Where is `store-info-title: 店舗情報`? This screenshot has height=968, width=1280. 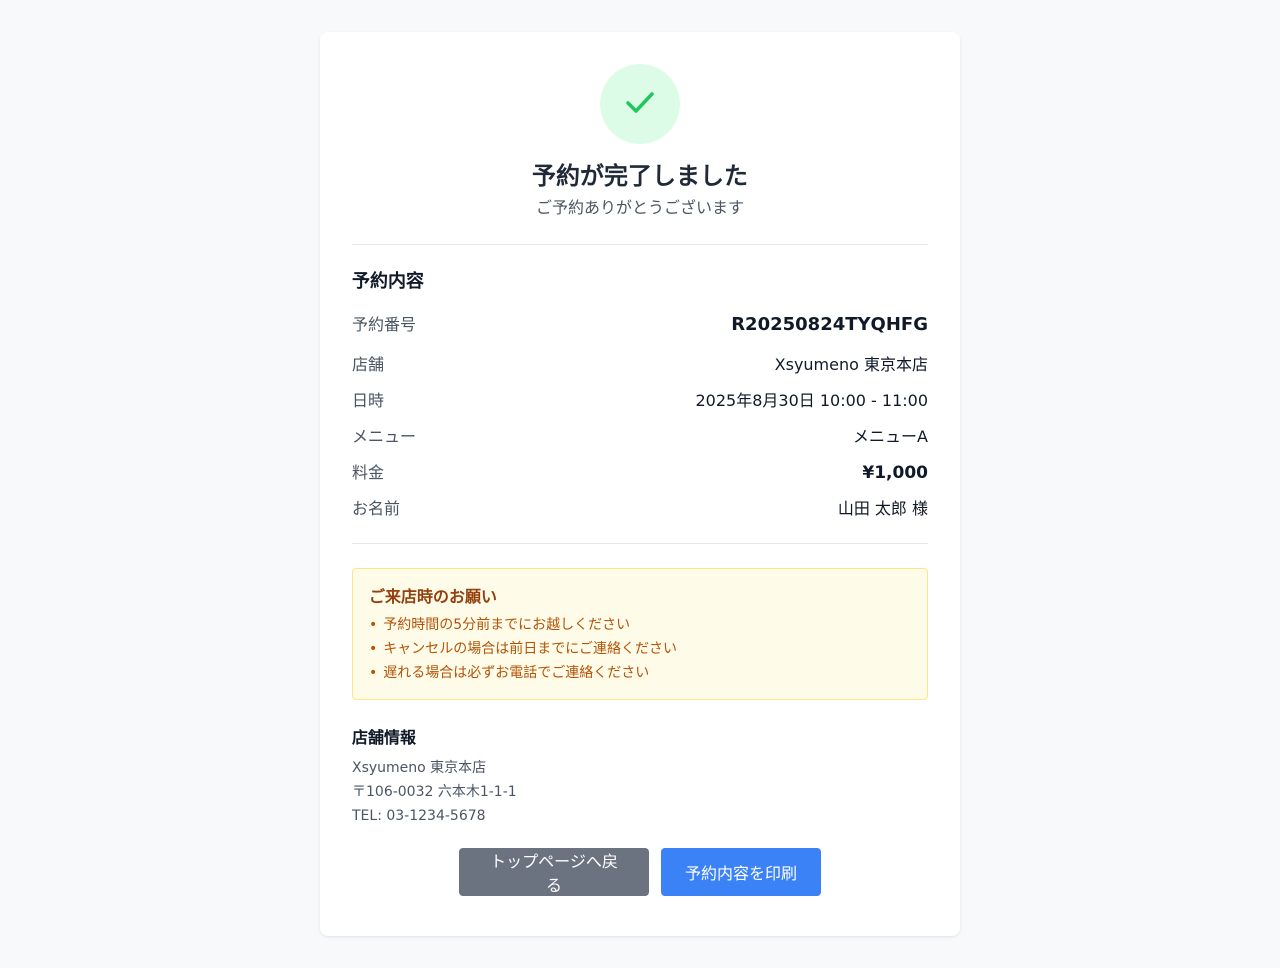
store-info-title: 店舗情報 is located at coordinates (384, 737).